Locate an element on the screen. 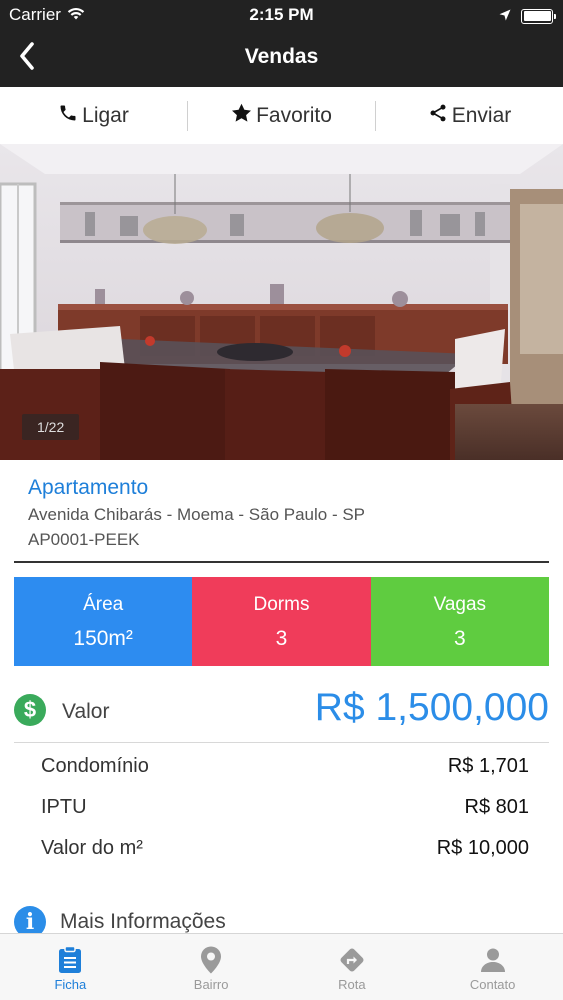 Image resolution: width=563 pixels, height=1000 pixels. action-bar: Ligar Favorito Enviar is located at coordinates (281, 115).